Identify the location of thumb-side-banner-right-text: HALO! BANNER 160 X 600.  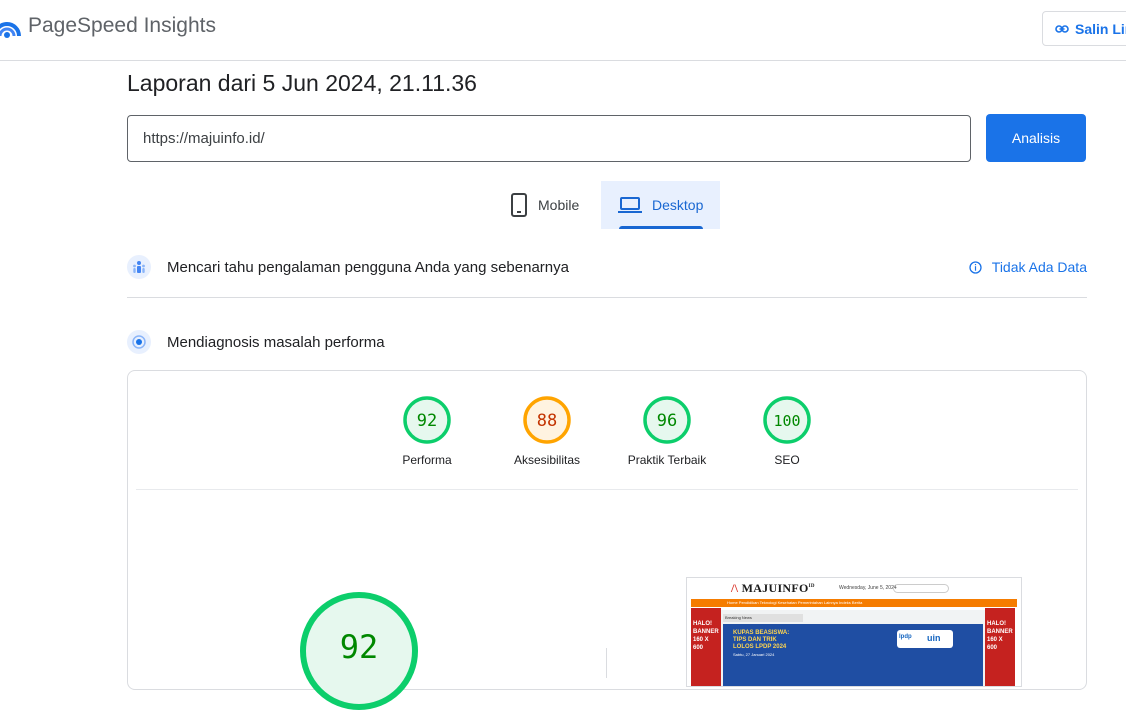
(1000, 636).